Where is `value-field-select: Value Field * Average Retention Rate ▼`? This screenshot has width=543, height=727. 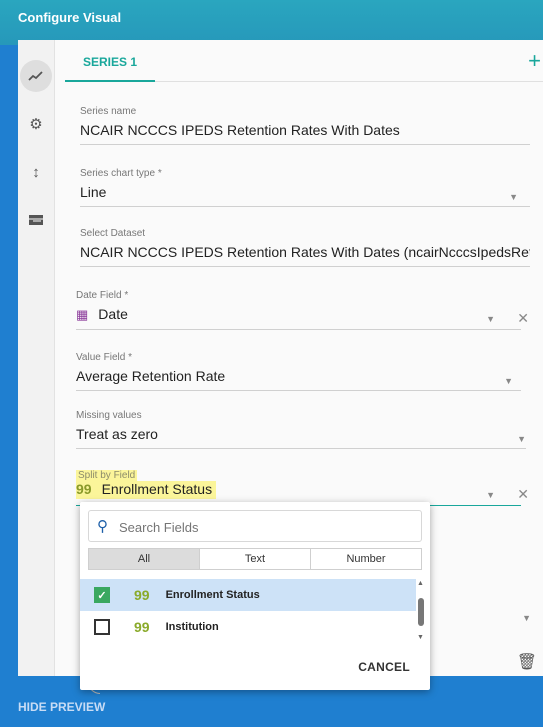 value-field-select: Value Field * Average Retention Rate ▼ is located at coordinates (298, 371).